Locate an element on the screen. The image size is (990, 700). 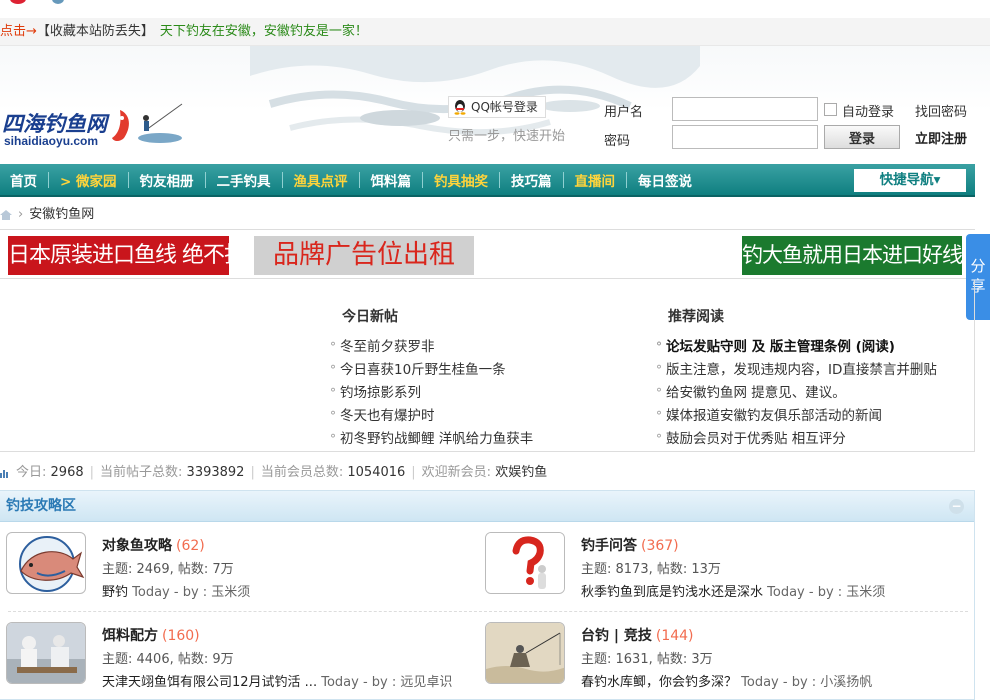
list-item: 给安徽钓鱼网 提意见、建议。 is located at coordinates (796, 393).